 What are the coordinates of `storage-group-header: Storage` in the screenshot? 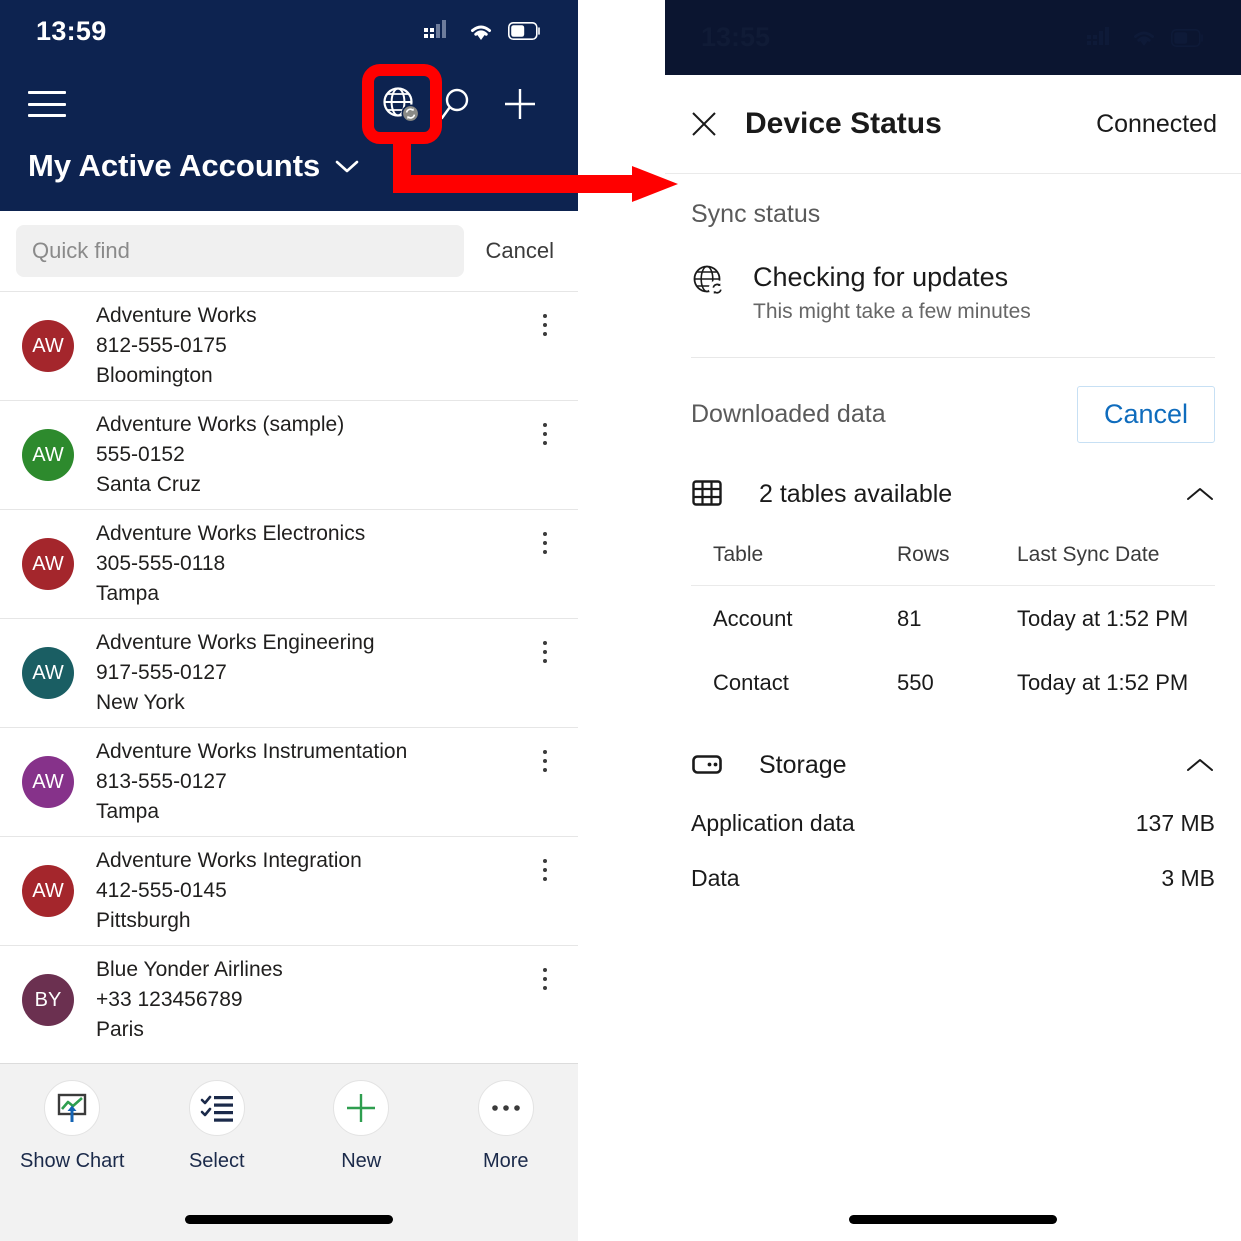 It's located at (953, 765).